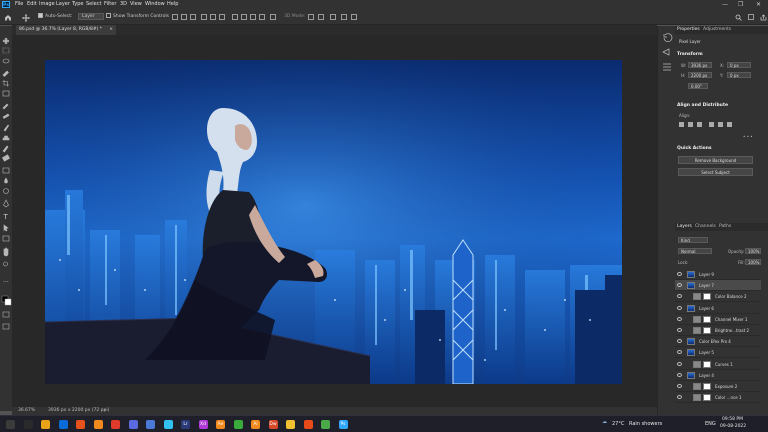  What do you see at coordinates (719, 125) in the screenshot?
I see `align-icons` at bounding box center [719, 125].